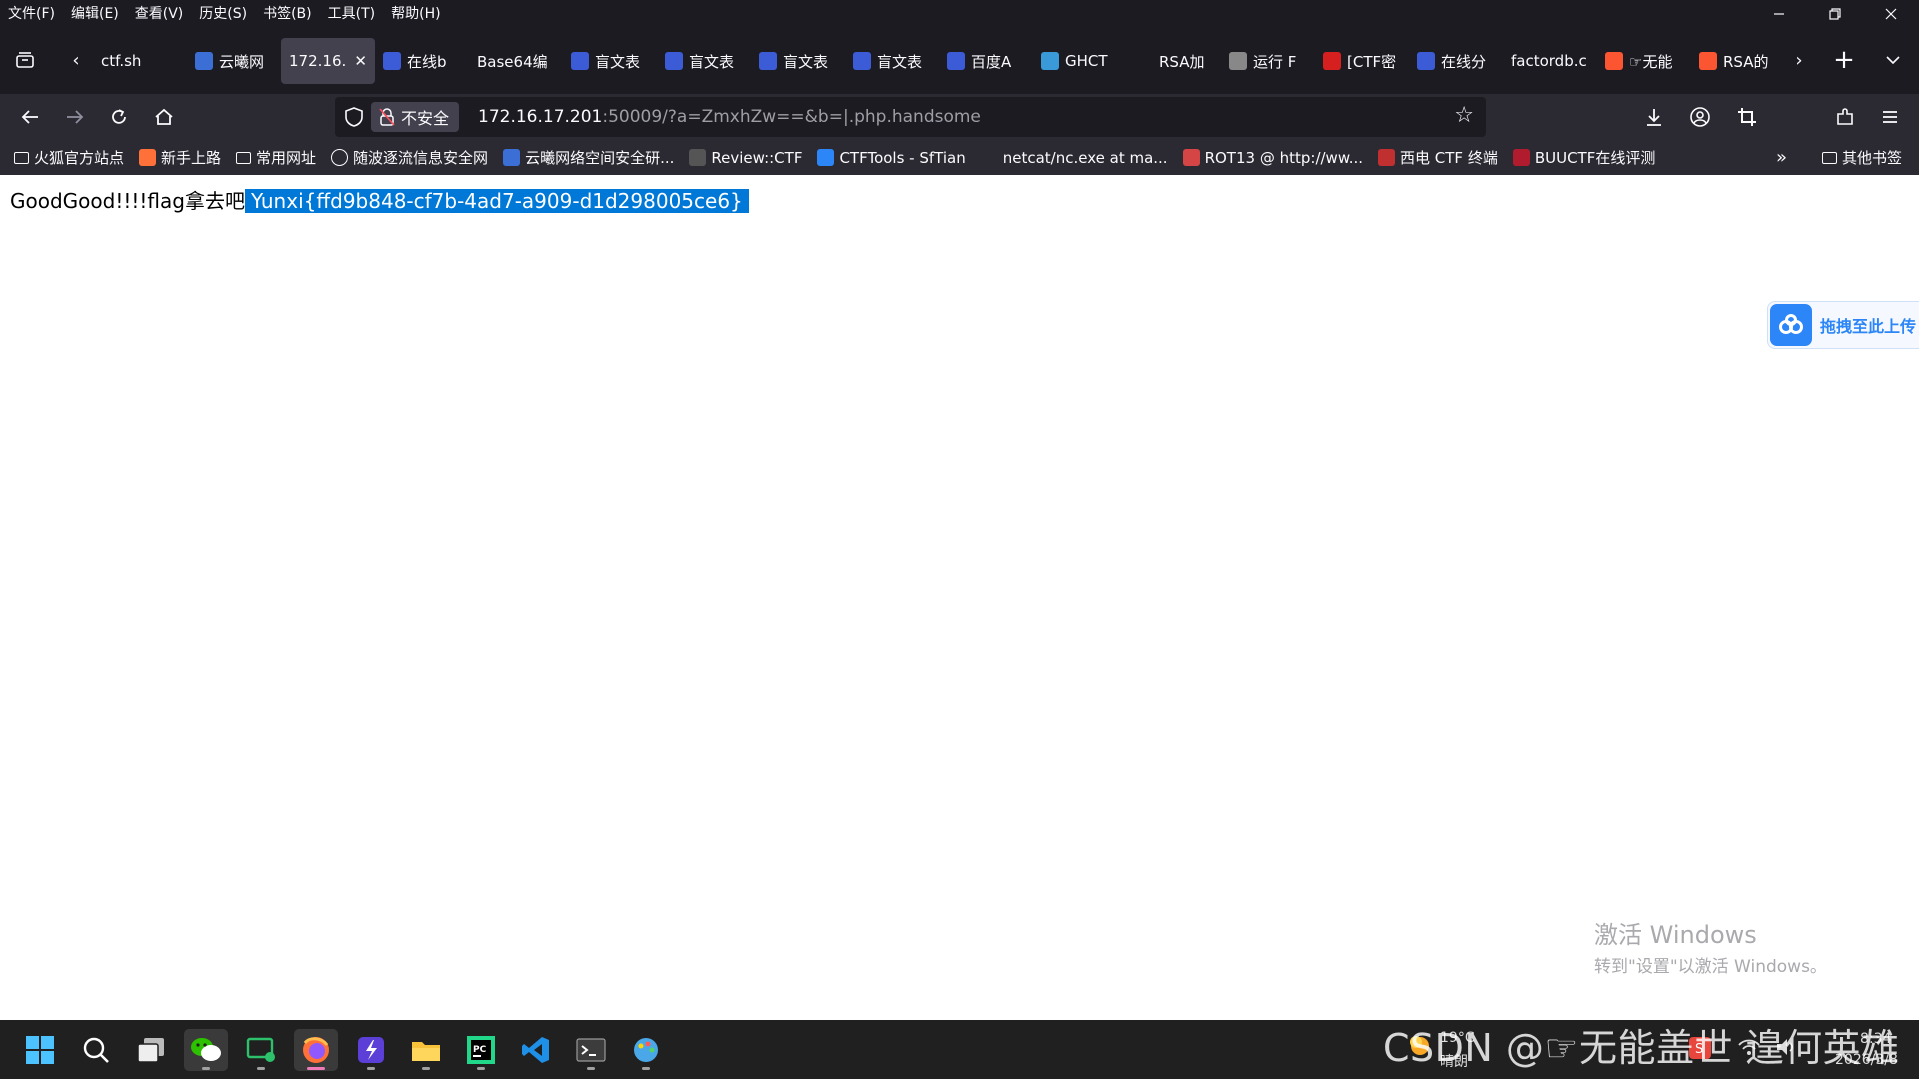 This screenshot has width=1919, height=1079. What do you see at coordinates (148, 157) in the screenshot?
I see `firefox-icon` at bounding box center [148, 157].